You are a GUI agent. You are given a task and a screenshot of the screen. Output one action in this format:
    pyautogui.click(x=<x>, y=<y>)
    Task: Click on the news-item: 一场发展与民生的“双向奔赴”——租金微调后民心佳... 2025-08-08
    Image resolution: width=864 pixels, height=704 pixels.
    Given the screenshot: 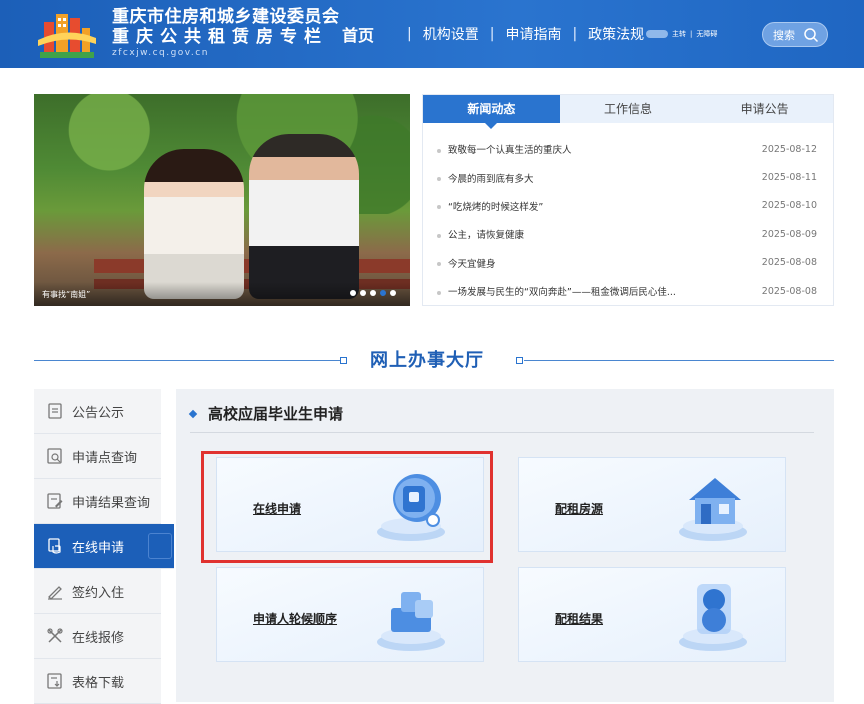 What is the action you would take?
    pyautogui.click(x=627, y=291)
    